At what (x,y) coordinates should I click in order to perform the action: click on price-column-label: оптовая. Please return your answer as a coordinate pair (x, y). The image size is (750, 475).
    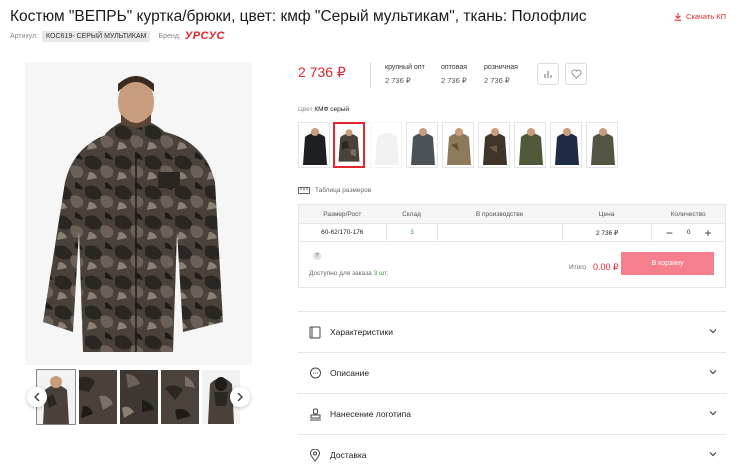
    Looking at the image, I should click on (454, 67).